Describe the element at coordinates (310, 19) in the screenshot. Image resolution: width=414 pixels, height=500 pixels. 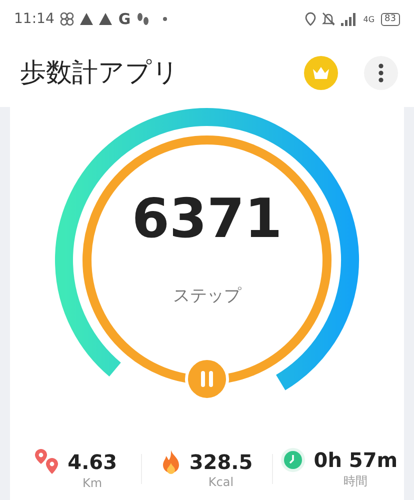
I see `location-icon` at that location.